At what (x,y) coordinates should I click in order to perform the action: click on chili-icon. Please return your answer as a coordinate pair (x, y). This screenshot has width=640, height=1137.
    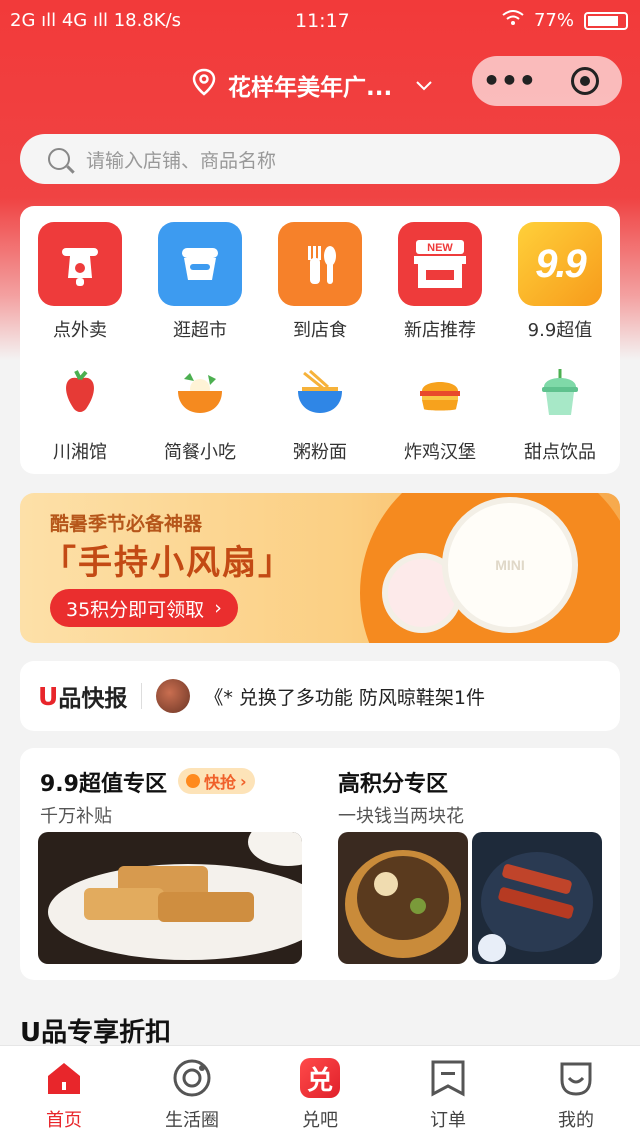
    Looking at the image, I should click on (80, 393).